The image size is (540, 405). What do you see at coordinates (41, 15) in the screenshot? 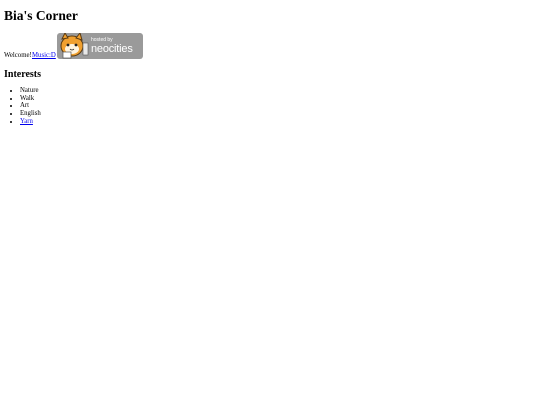
I see `page-title: Bia's Corner` at bounding box center [41, 15].